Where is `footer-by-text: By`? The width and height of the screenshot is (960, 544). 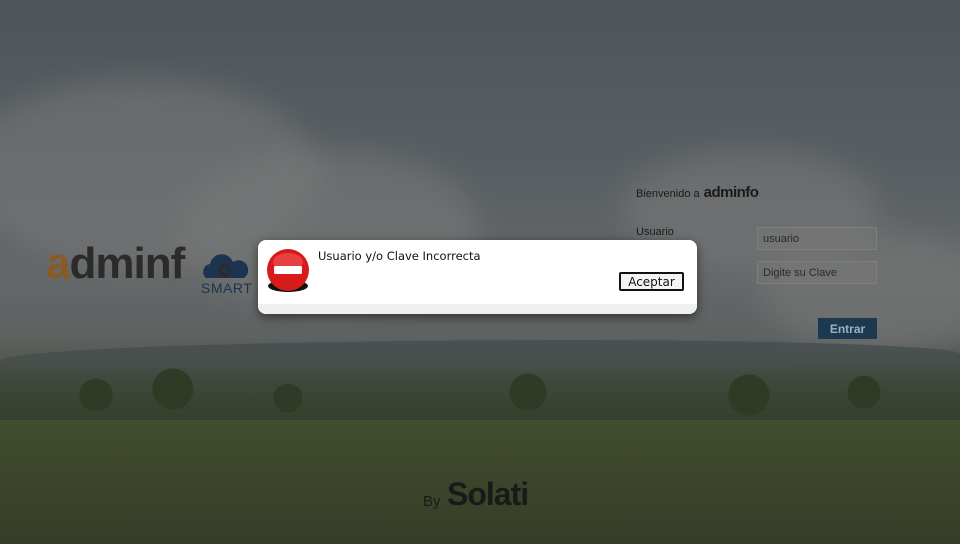 footer-by-text: By is located at coordinates (432, 501).